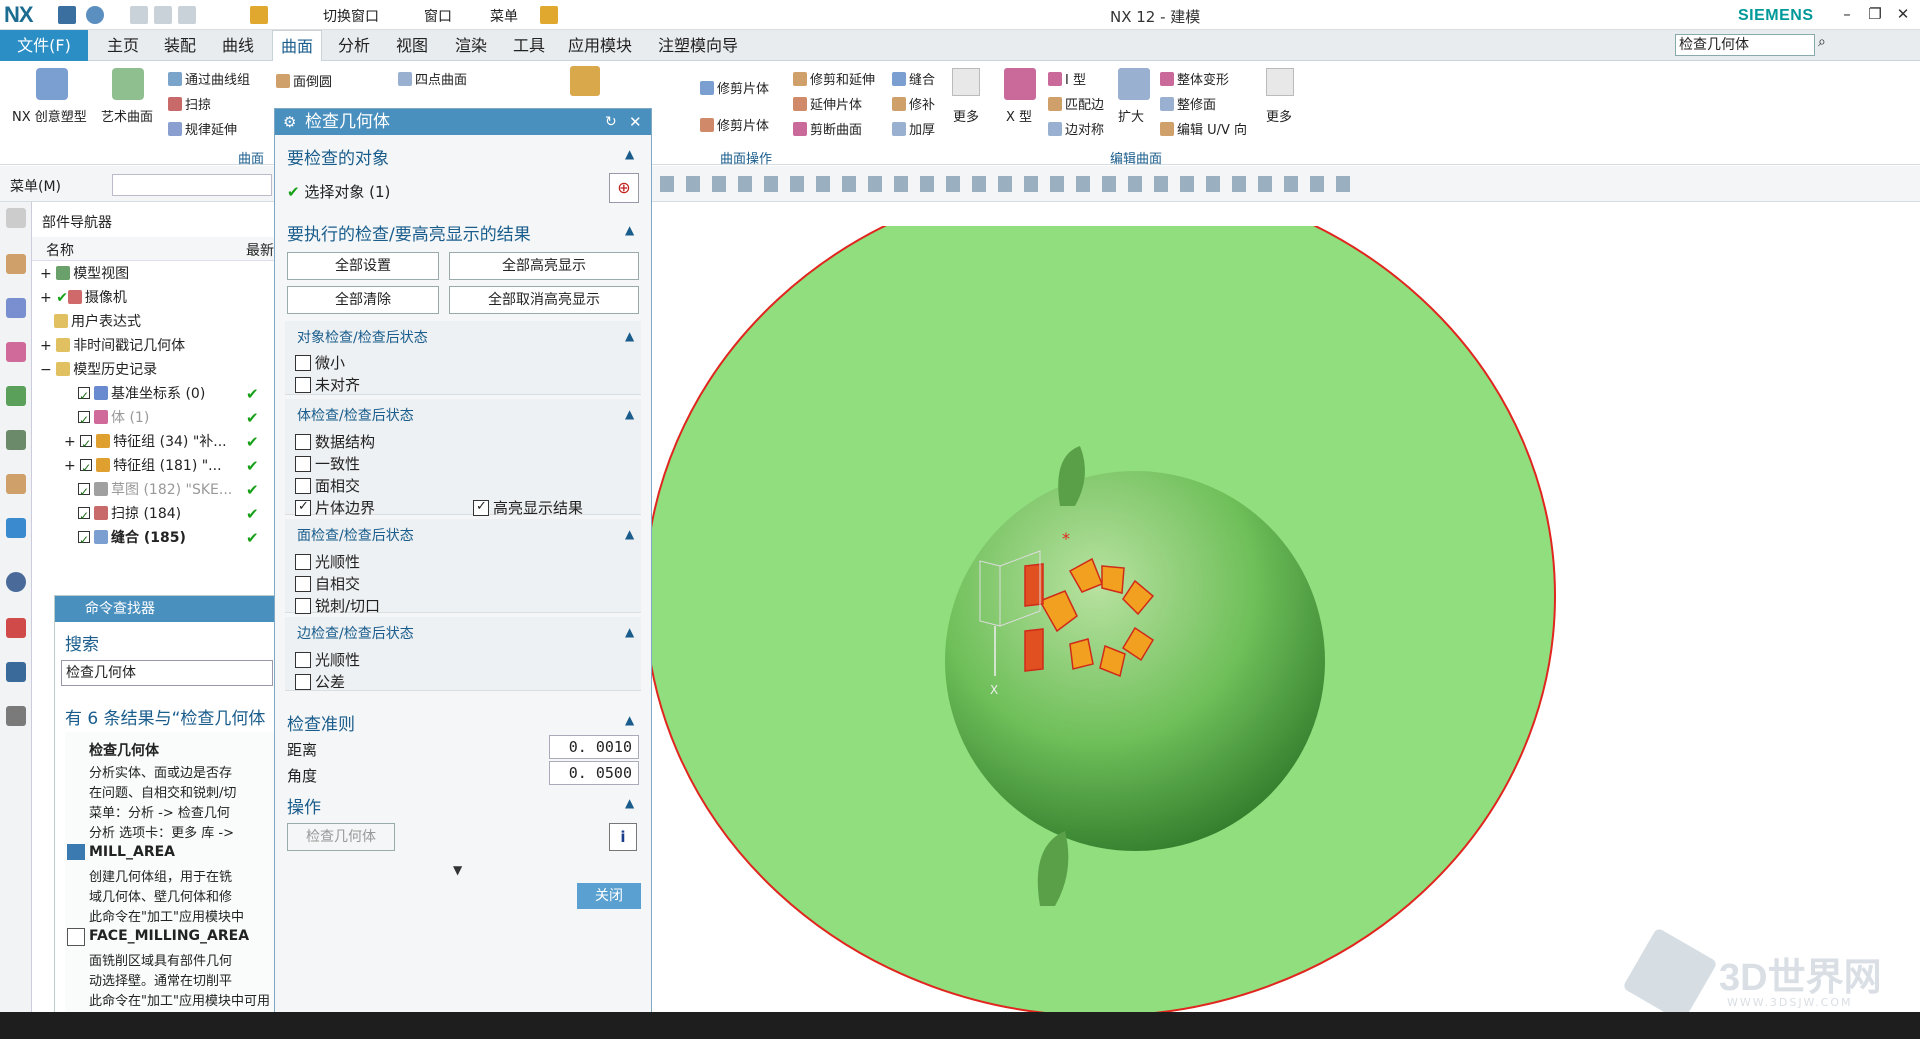 Image resolution: width=1920 pixels, height=1039 pixels. I want to click on tab-assembly: 装配, so click(180, 45).